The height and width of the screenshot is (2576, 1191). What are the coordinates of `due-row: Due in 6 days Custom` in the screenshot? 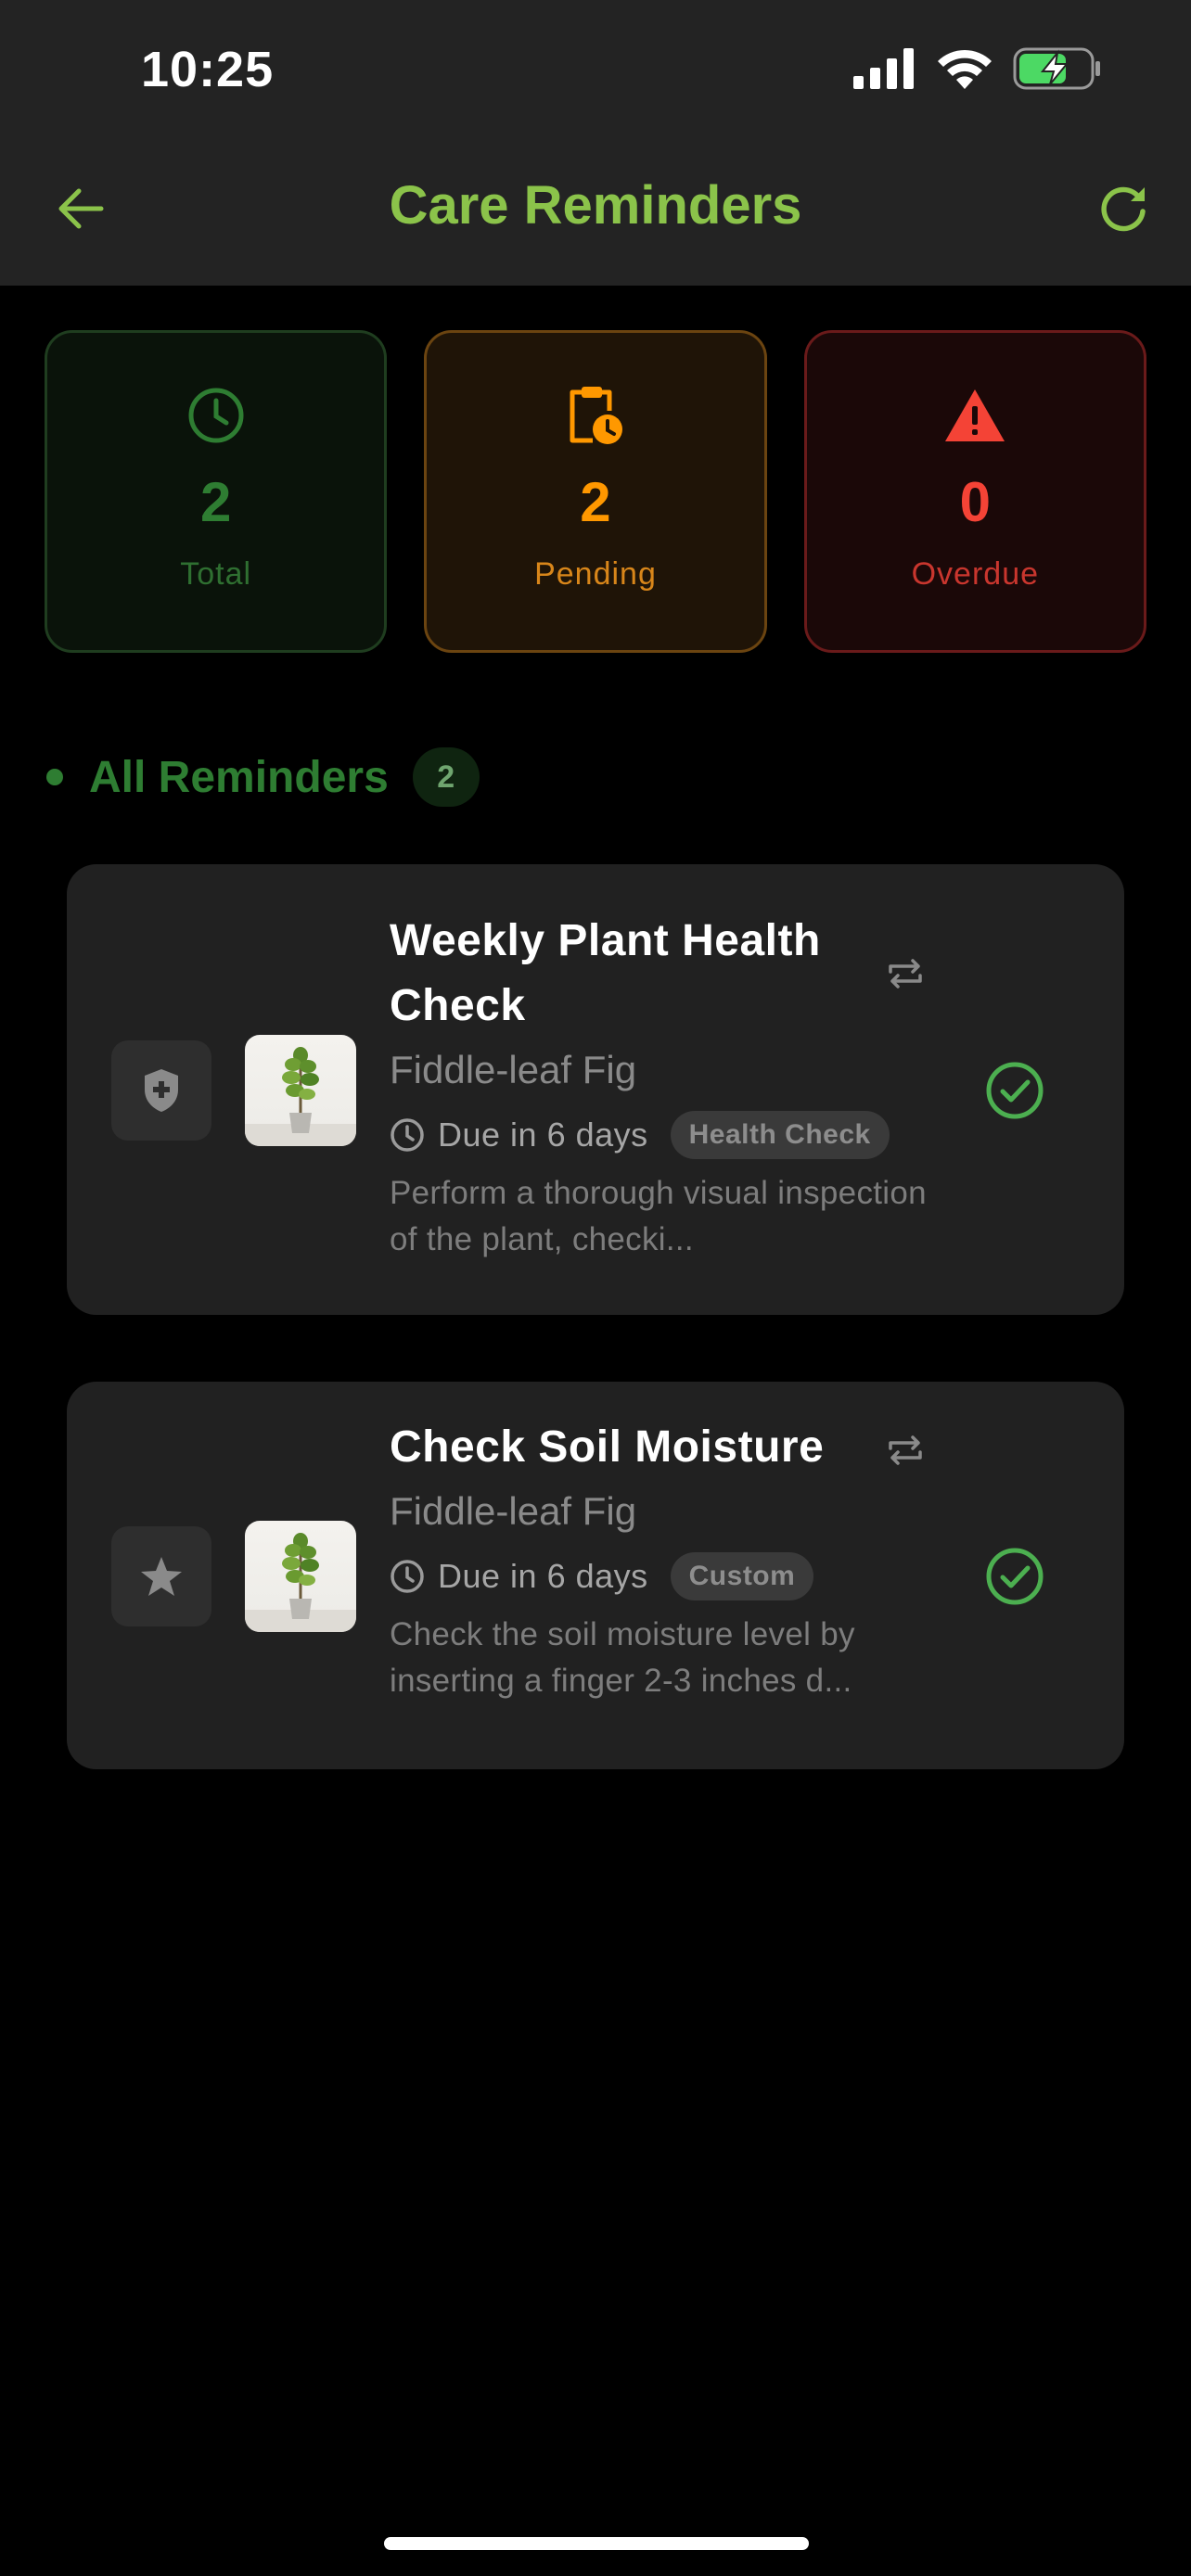 It's located at (668, 1576).